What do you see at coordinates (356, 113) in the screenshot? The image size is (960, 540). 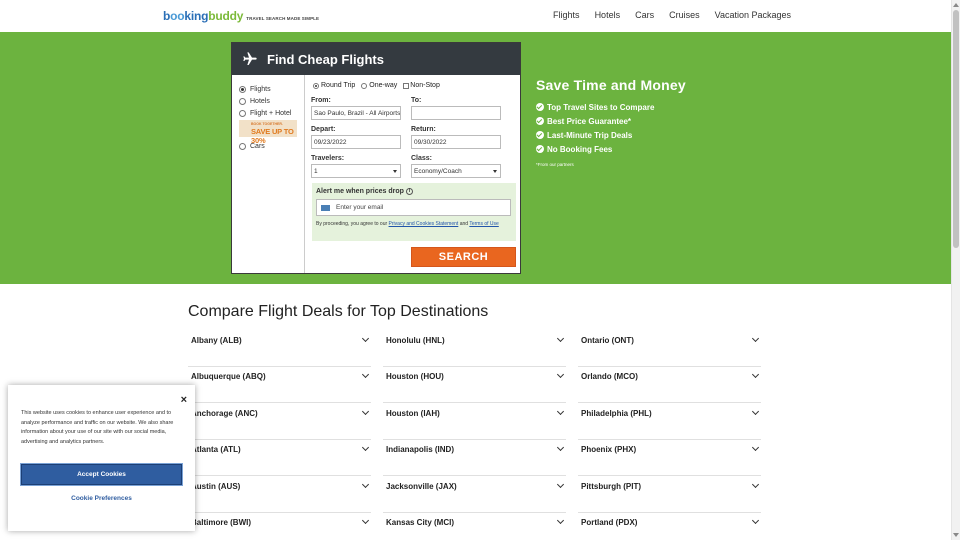 I see `from-input: Sao Paulo, Brazil - All Airports` at bounding box center [356, 113].